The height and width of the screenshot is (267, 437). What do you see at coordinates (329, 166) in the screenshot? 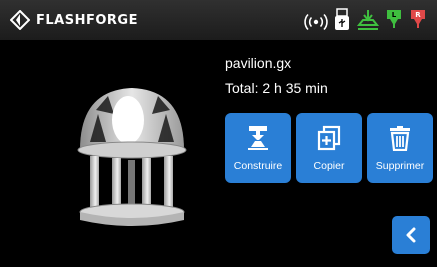
I see `copy-button-label: Copier` at bounding box center [329, 166].